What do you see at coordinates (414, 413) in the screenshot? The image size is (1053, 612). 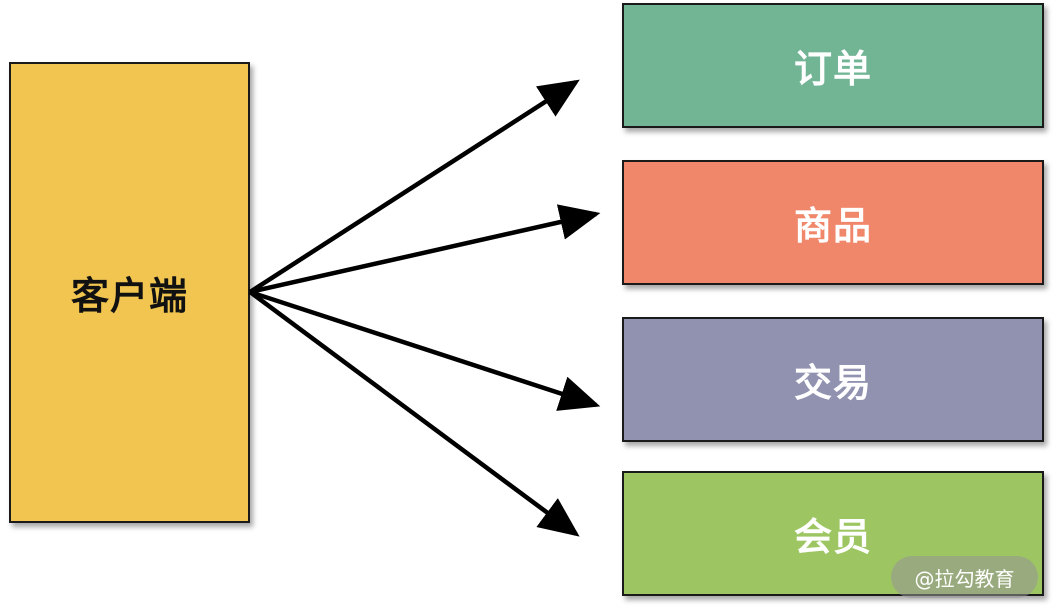 I see `arrow-to-member` at bounding box center [414, 413].